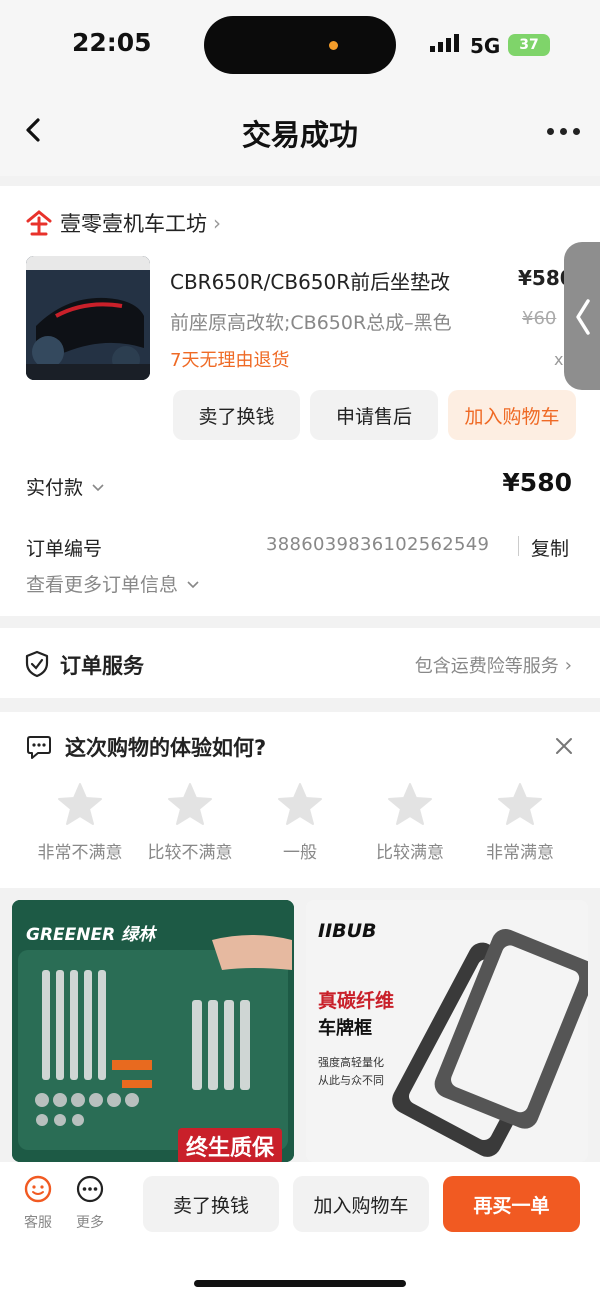 The image size is (600, 1301). I want to click on rating-option: 非常不满意, so click(80, 822).